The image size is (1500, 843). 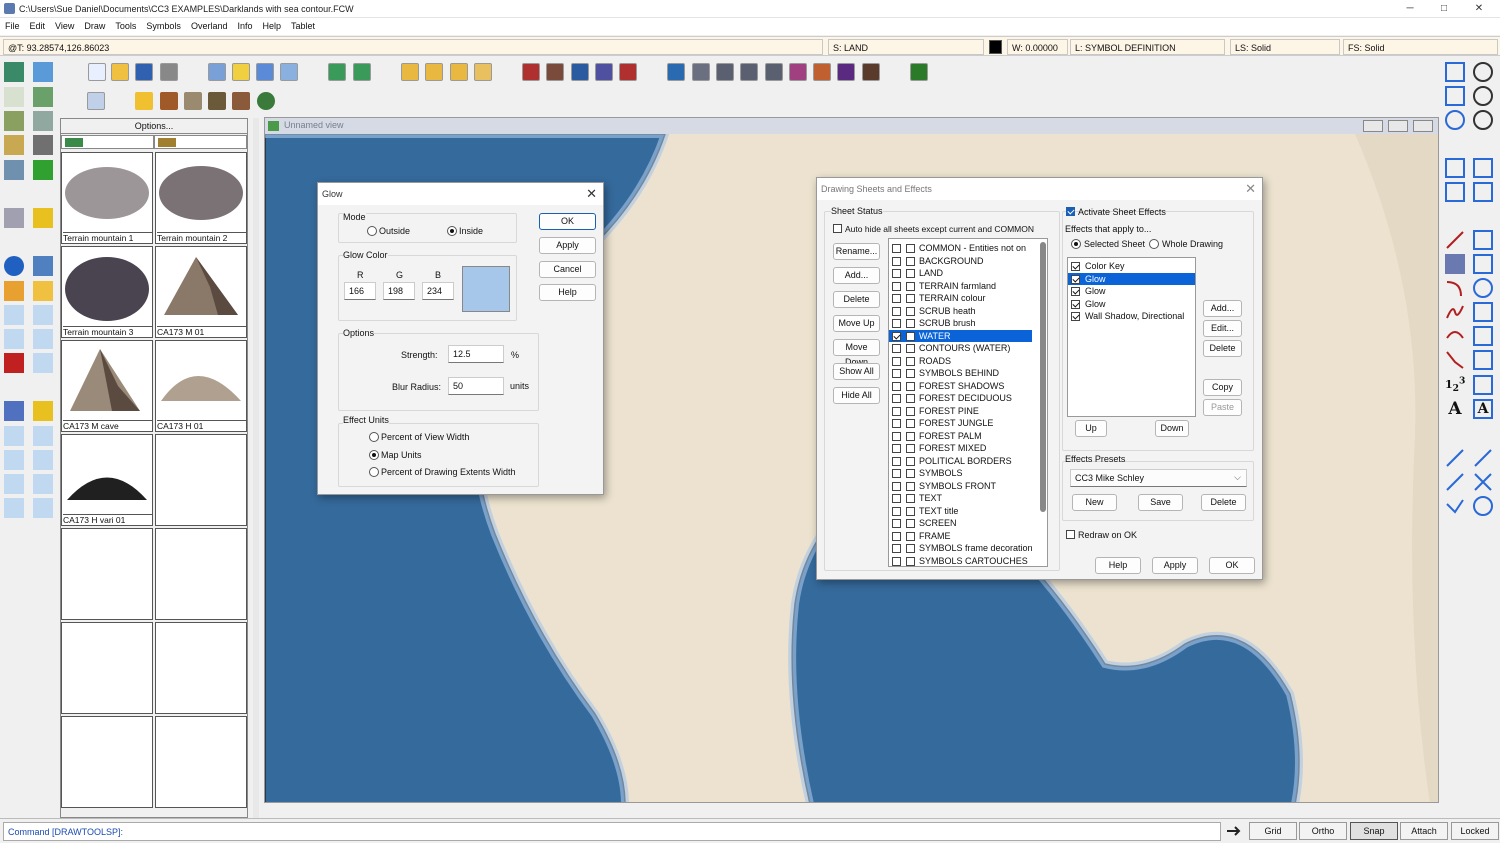 I want to click on sheet-row: TEXT title, so click(x=960, y=511).